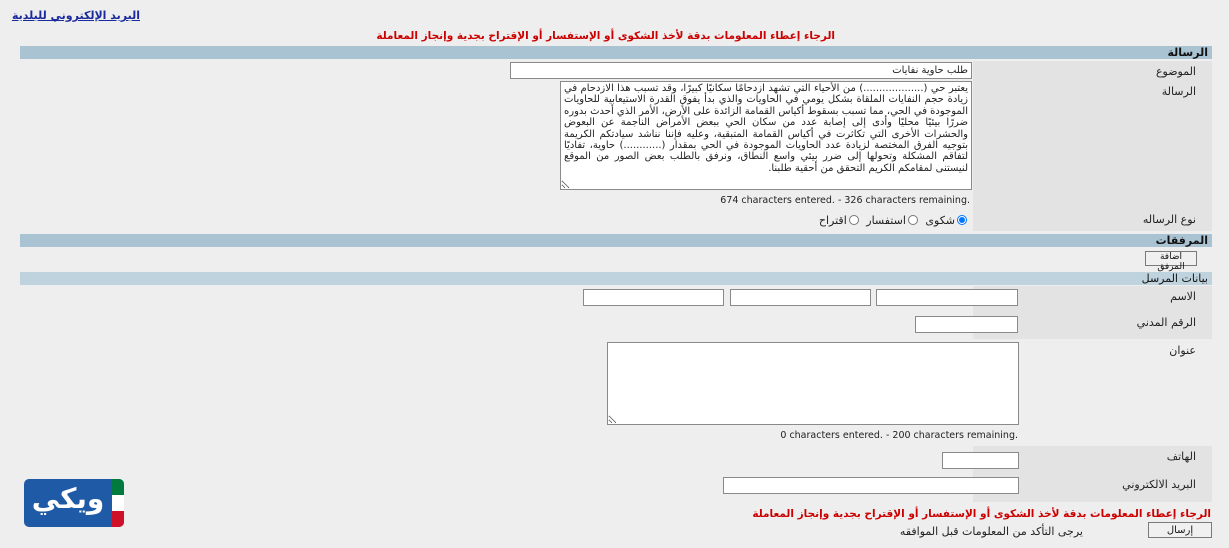  What do you see at coordinates (616, 52) in the screenshot?
I see `section-header-message: الرسالة` at bounding box center [616, 52].